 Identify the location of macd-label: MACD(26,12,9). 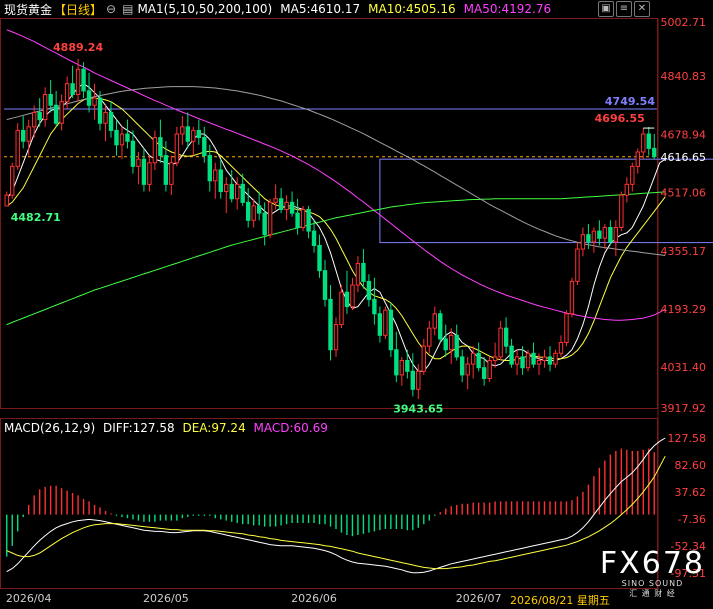
(49, 428).